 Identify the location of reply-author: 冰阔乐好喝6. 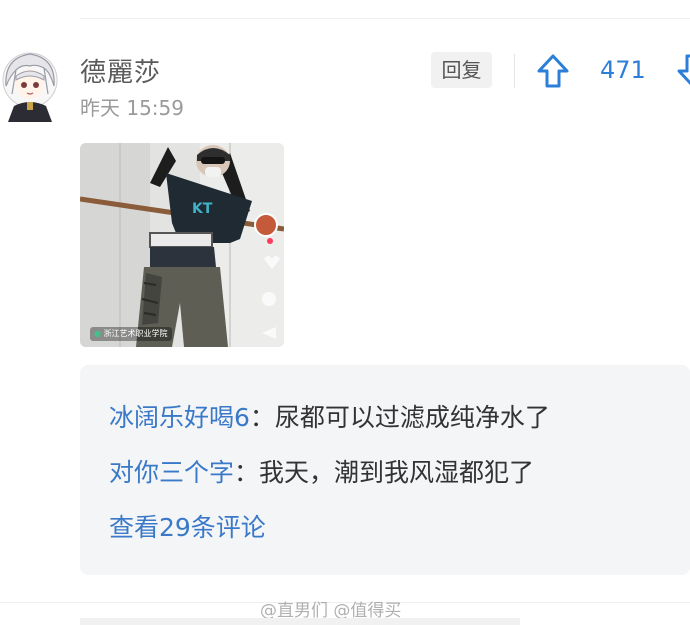
(179, 417).